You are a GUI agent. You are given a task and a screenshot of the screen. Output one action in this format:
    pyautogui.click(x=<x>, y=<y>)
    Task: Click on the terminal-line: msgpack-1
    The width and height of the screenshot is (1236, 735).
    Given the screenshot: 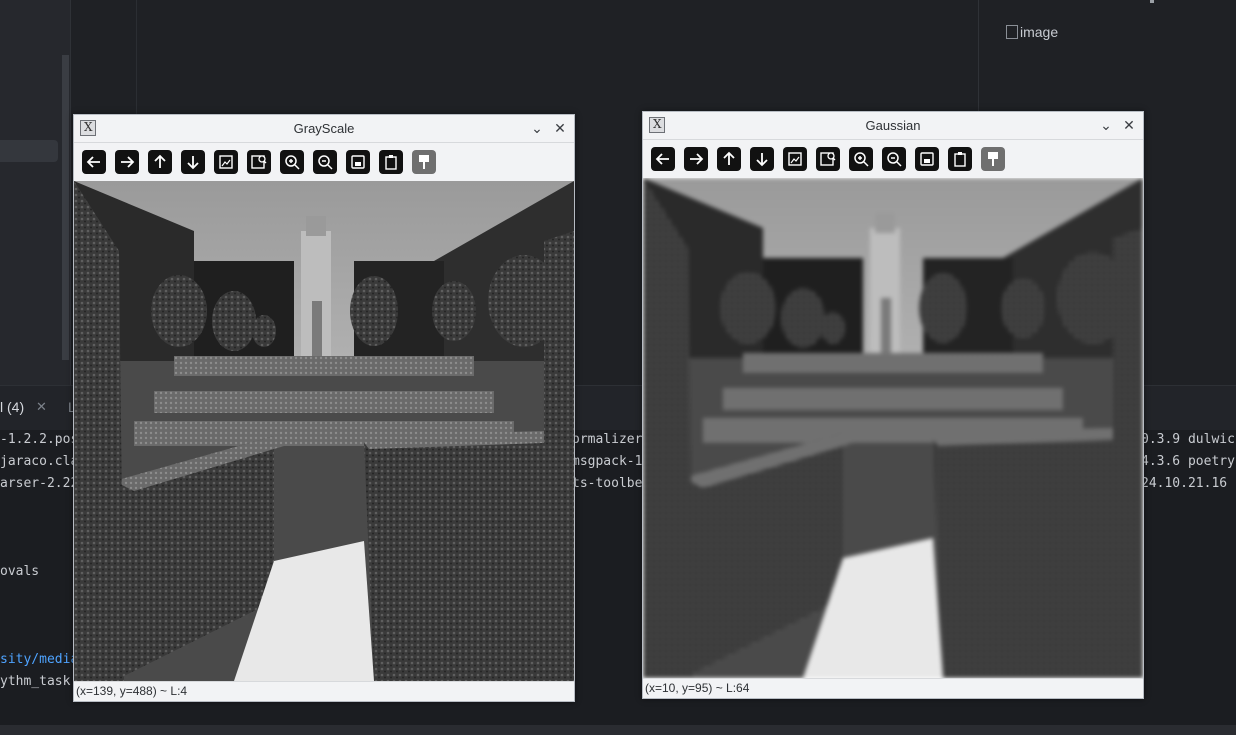 What is the action you would take?
    pyautogui.click(x=607, y=461)
    